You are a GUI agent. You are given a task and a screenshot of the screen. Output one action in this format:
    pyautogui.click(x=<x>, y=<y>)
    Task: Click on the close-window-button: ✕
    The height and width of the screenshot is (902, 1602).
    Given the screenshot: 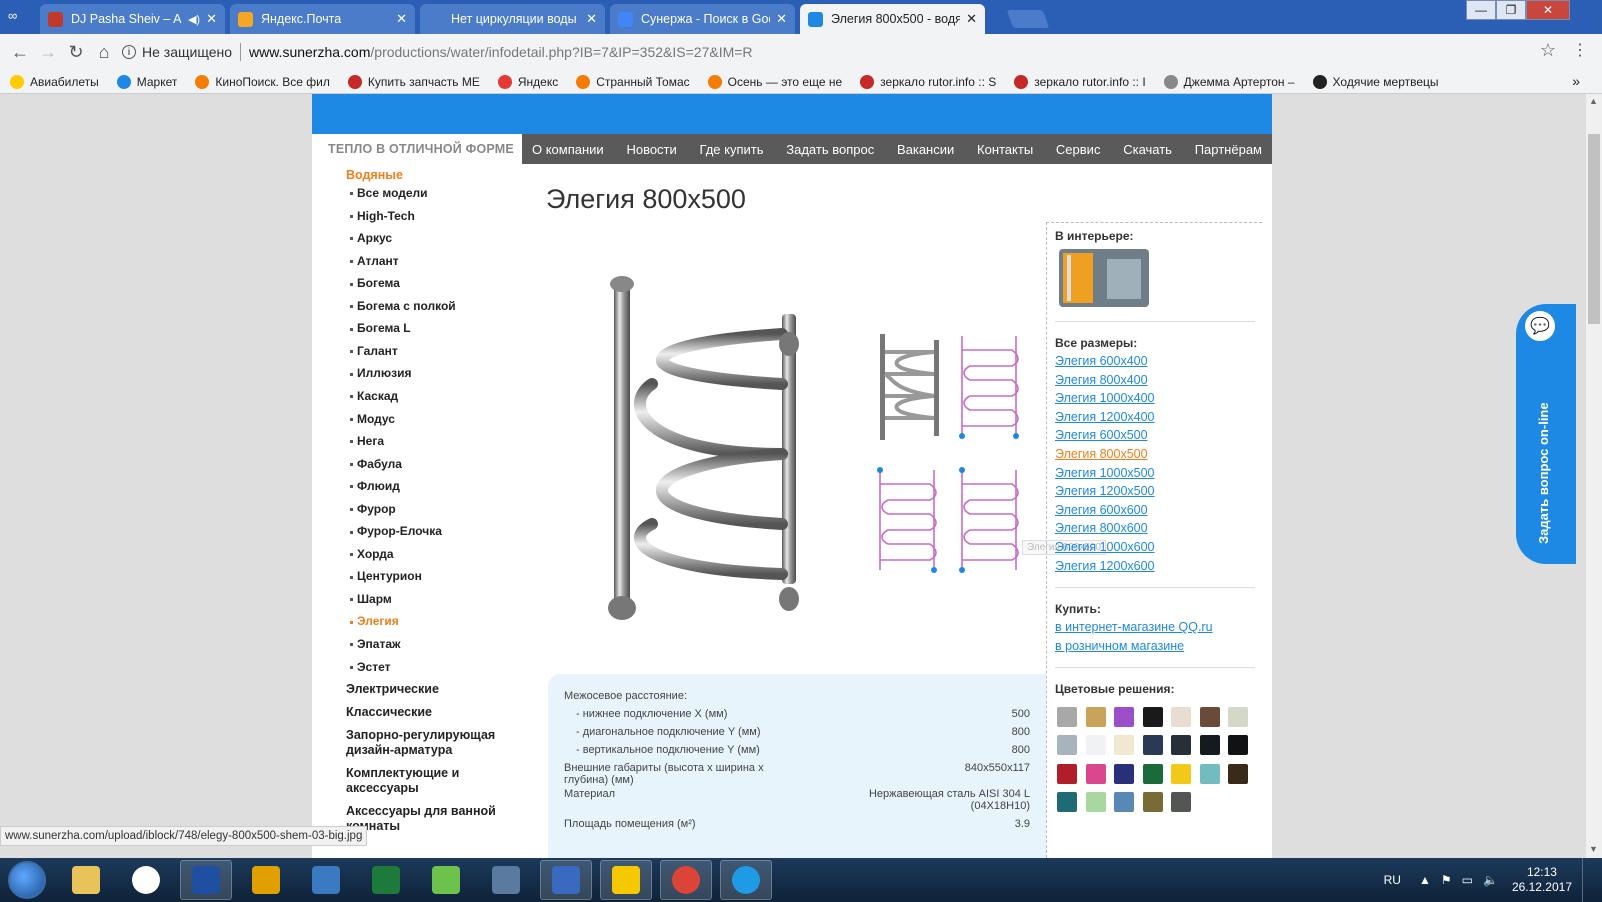 What is the action you would take?
    pyautogui.click(x=1548, y=10)
    